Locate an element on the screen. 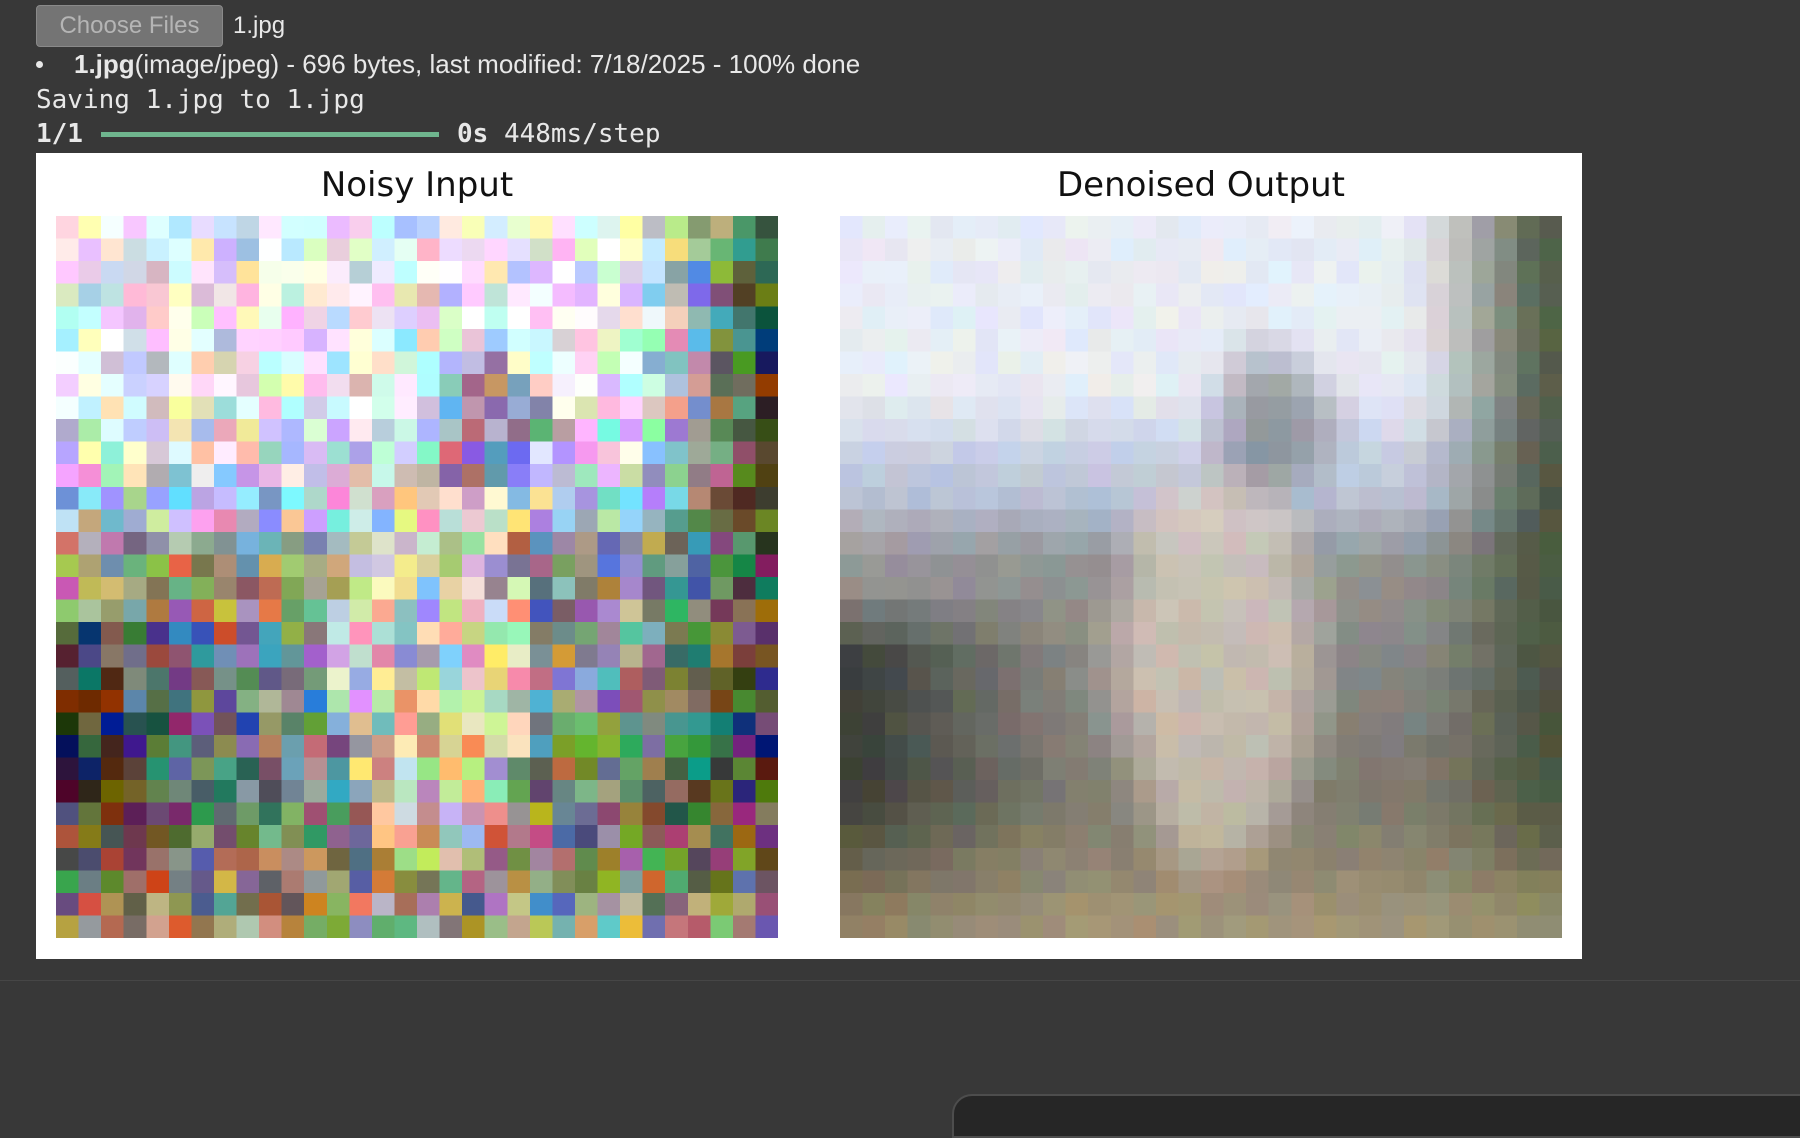  step-time: 448ms/step is located at coordinates (582, 134).